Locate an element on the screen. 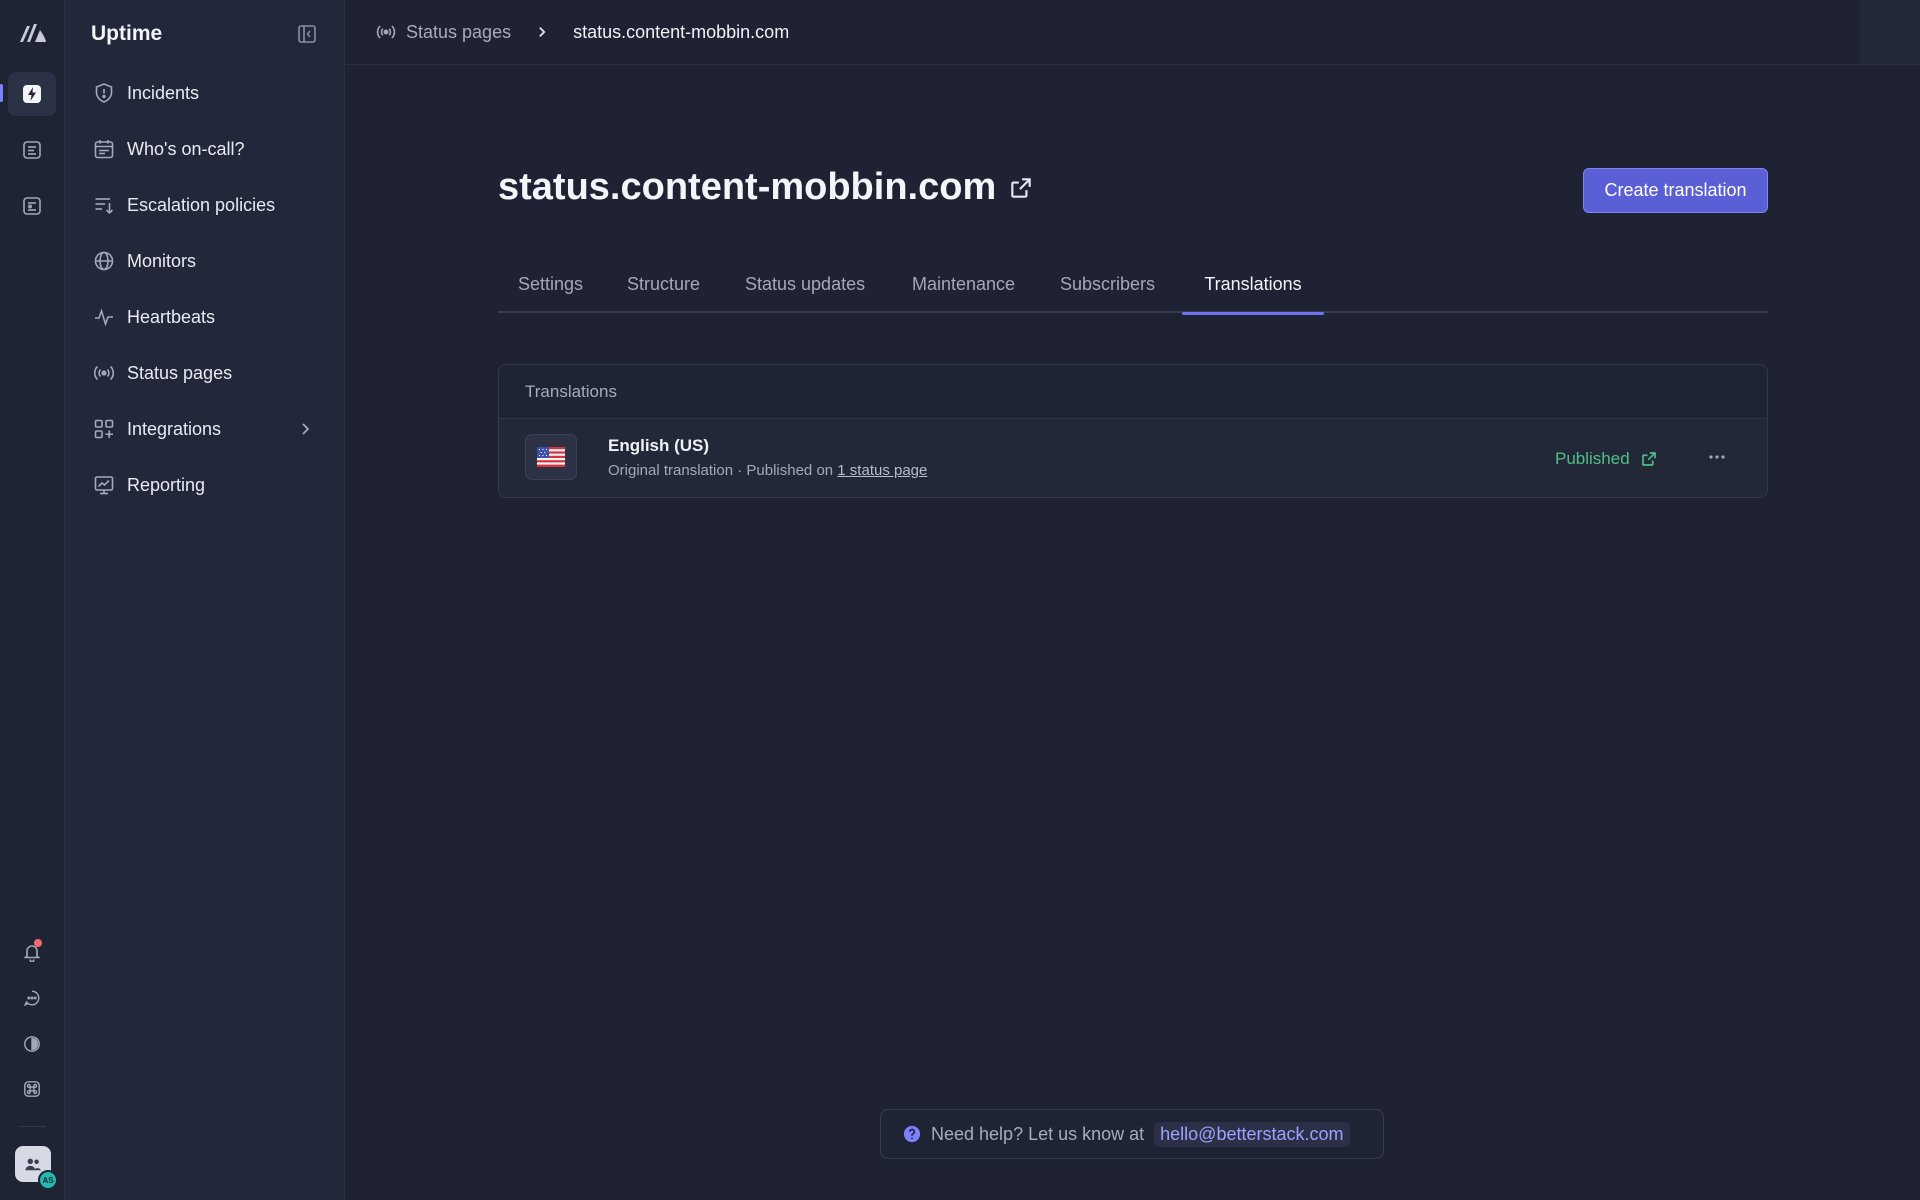 The width and height of the screenshot is (1920, 1200). status-page-count-link: 1 status page is located at coordinates (882, 470).